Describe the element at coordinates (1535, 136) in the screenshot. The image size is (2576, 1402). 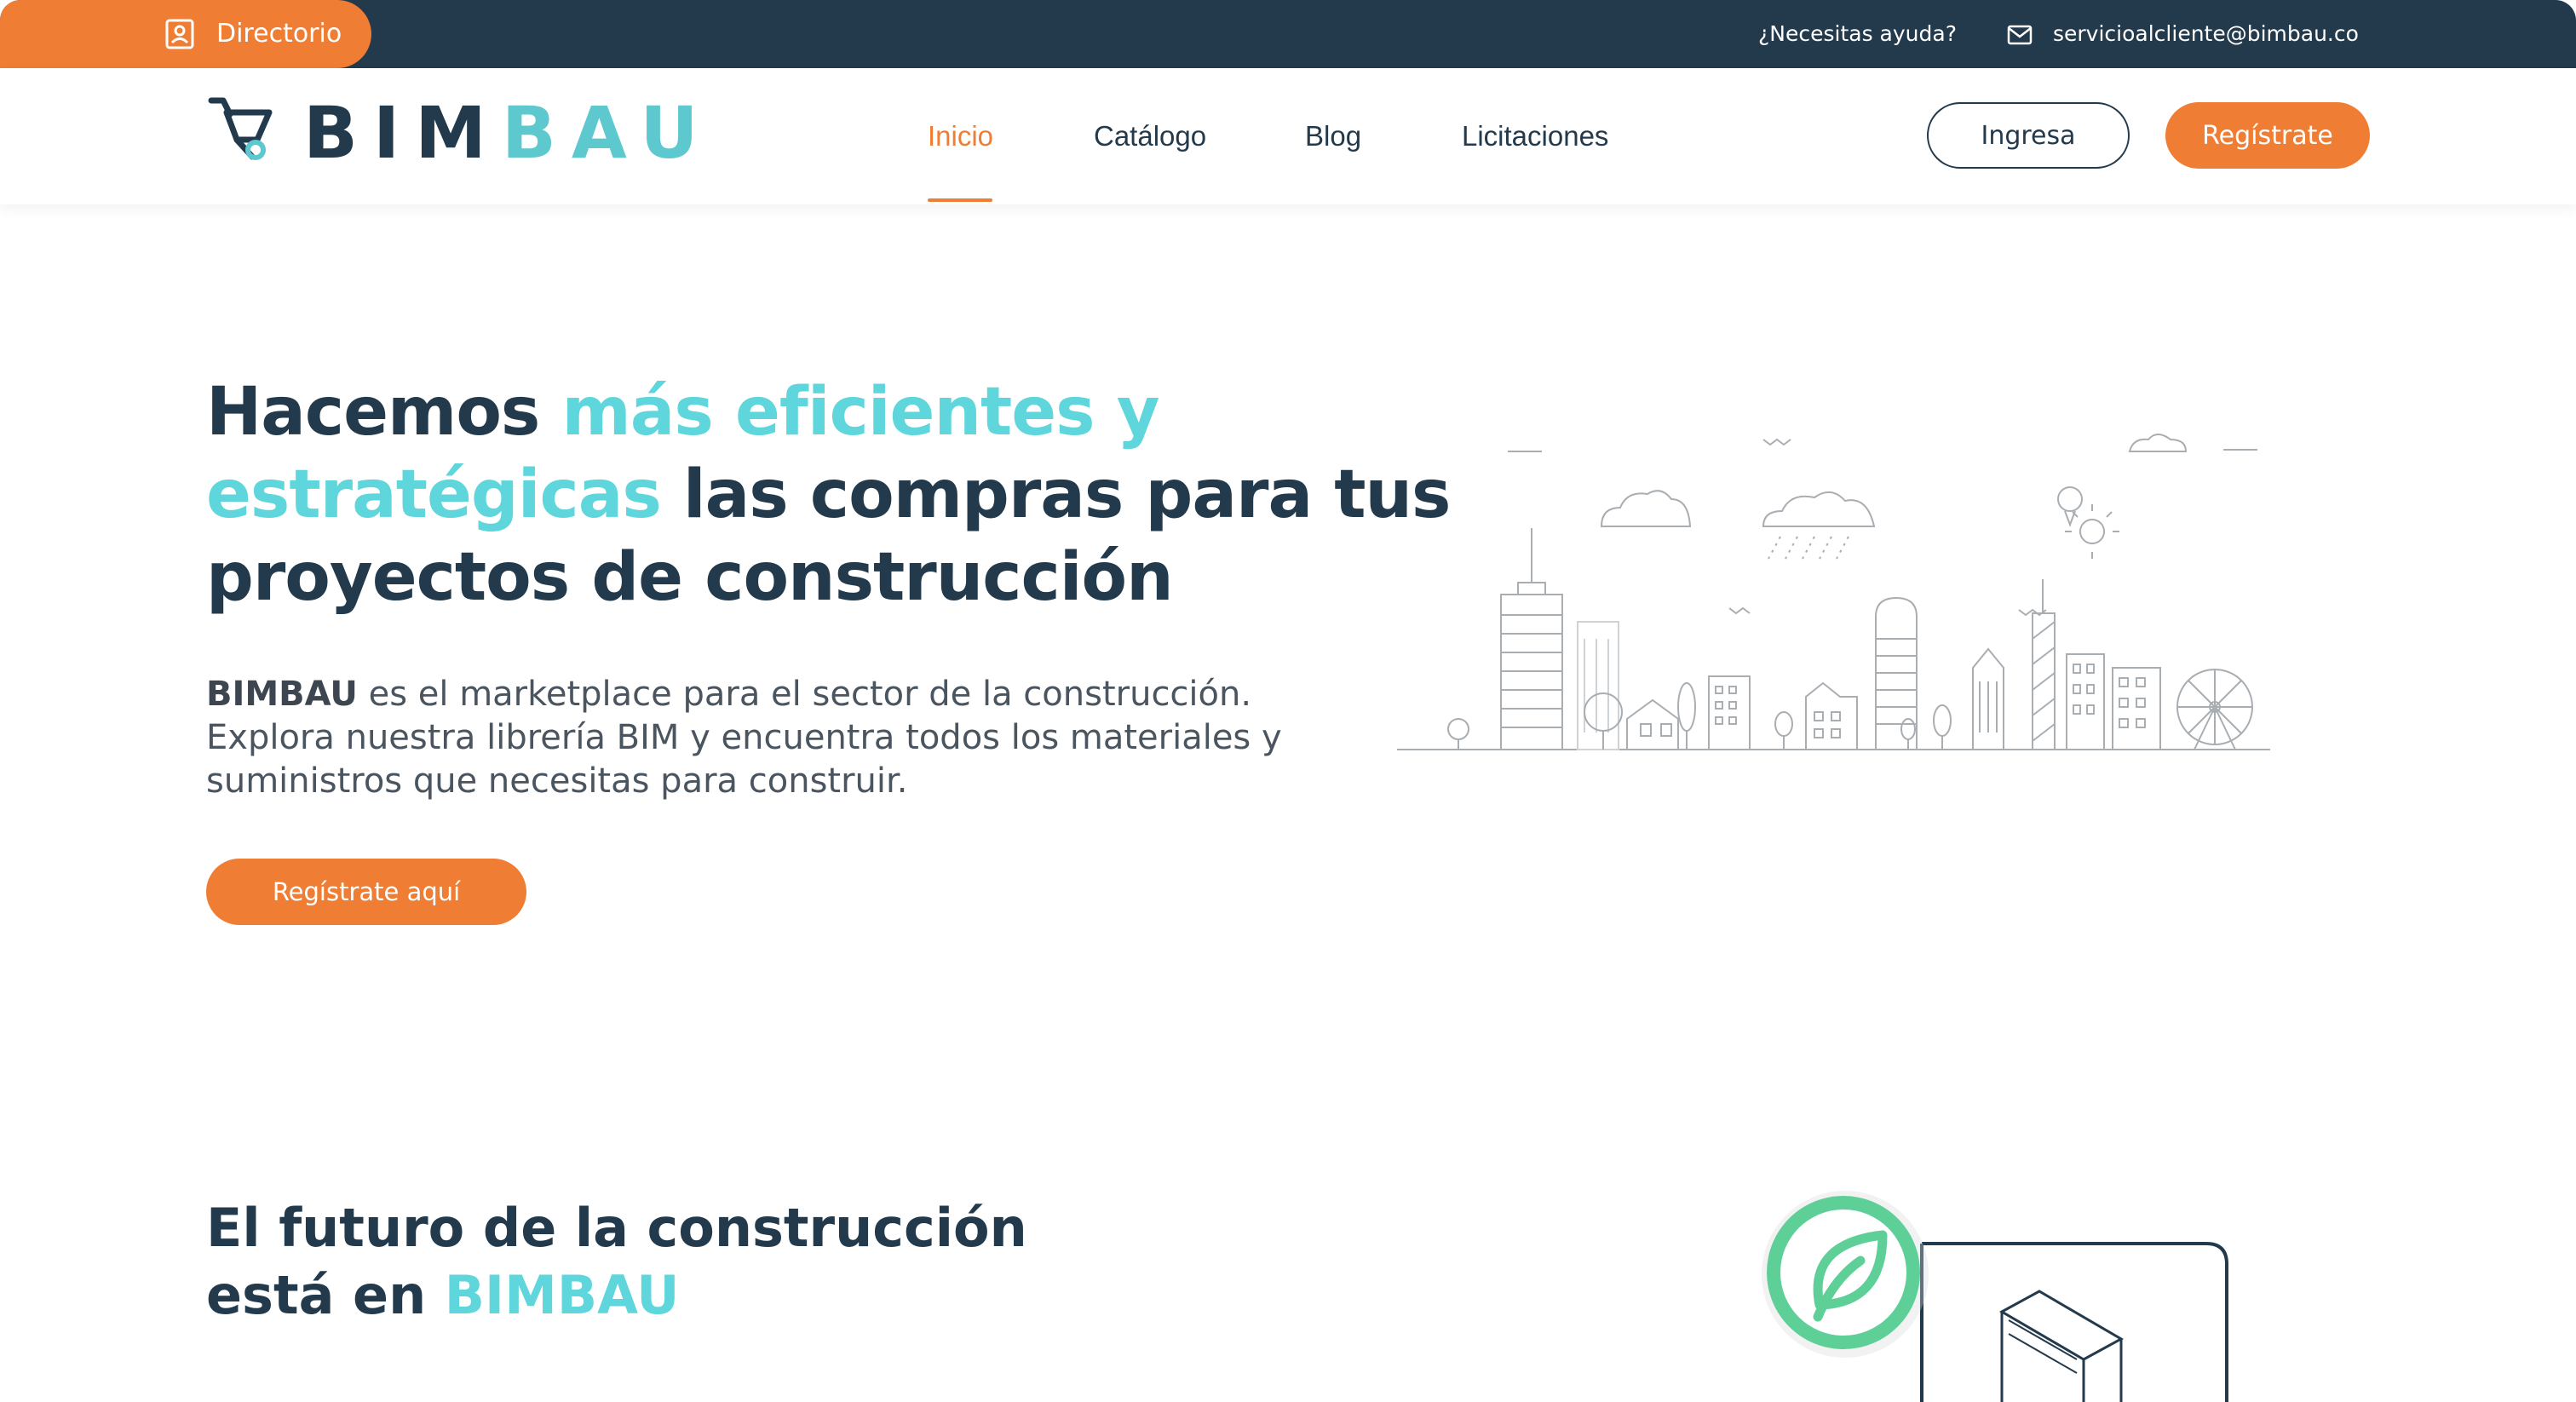
I see `nav-licitaciones: Licitaciones` at that location.